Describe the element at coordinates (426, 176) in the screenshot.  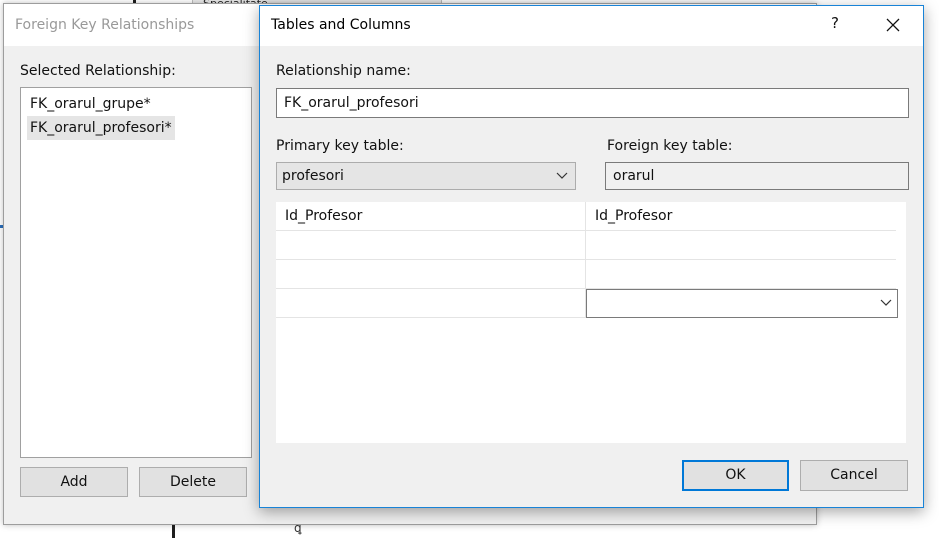
I see `primary-key-table-select: profesori` at that location.